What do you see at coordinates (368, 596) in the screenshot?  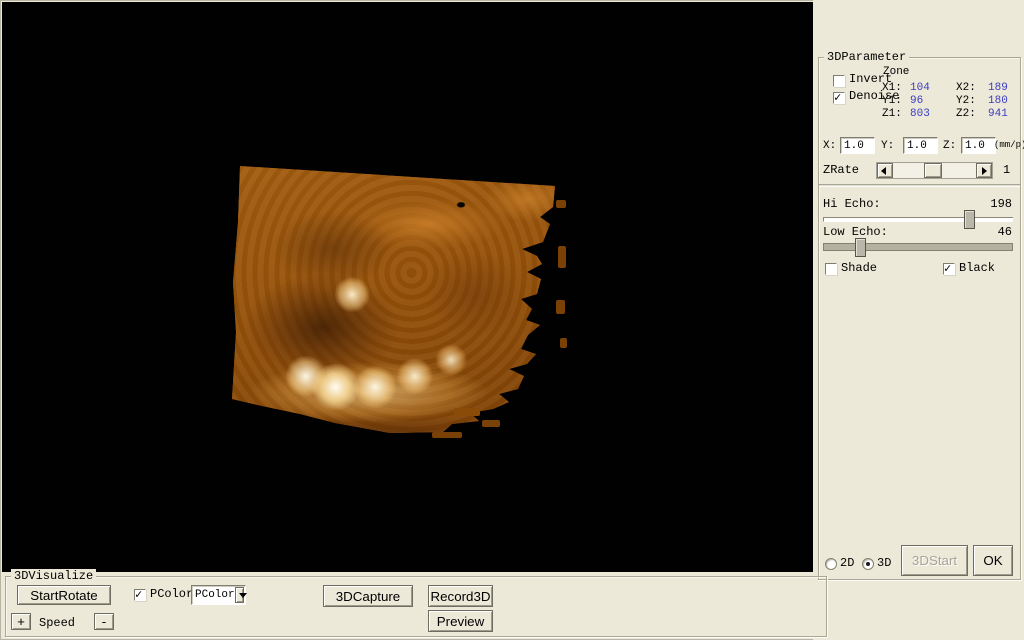 I see `capture-3d-button: 3DCapture` at bounding box center [368, 596].